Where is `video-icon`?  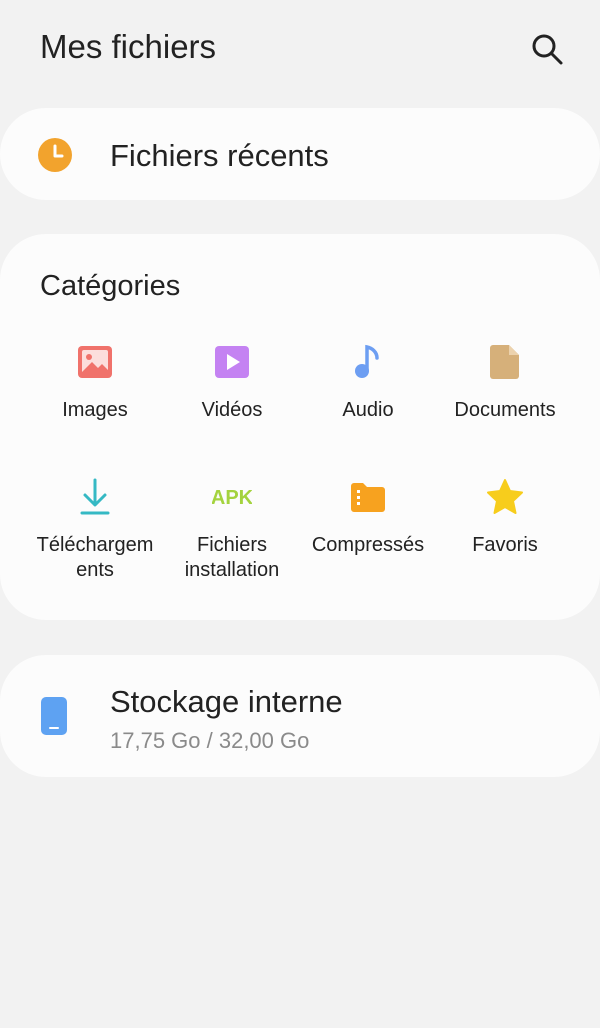 video-icon is located at coordinates (232, 362).